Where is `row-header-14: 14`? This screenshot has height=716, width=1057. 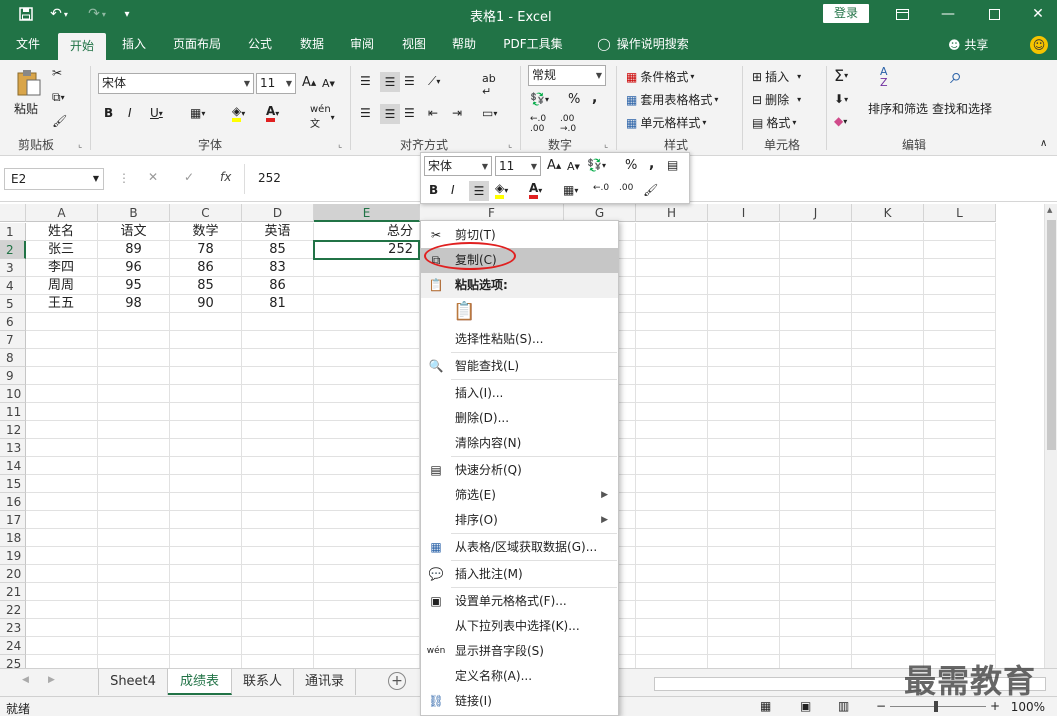 row-header-14: 14 is located at coordinates (13, 466).